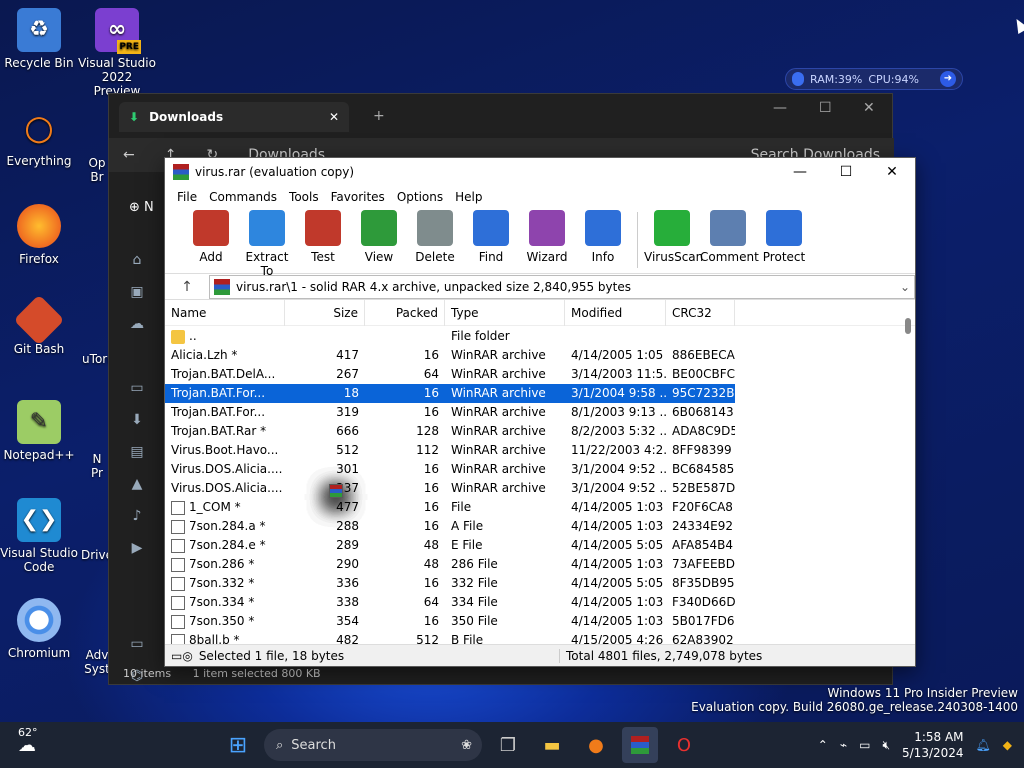 The image size is (1024, 768). Describe the element at coordinates (874, 79) in the screenshot. I see `ram-cpu-widget: RAM:39% CPU:94% ➜` at that location.